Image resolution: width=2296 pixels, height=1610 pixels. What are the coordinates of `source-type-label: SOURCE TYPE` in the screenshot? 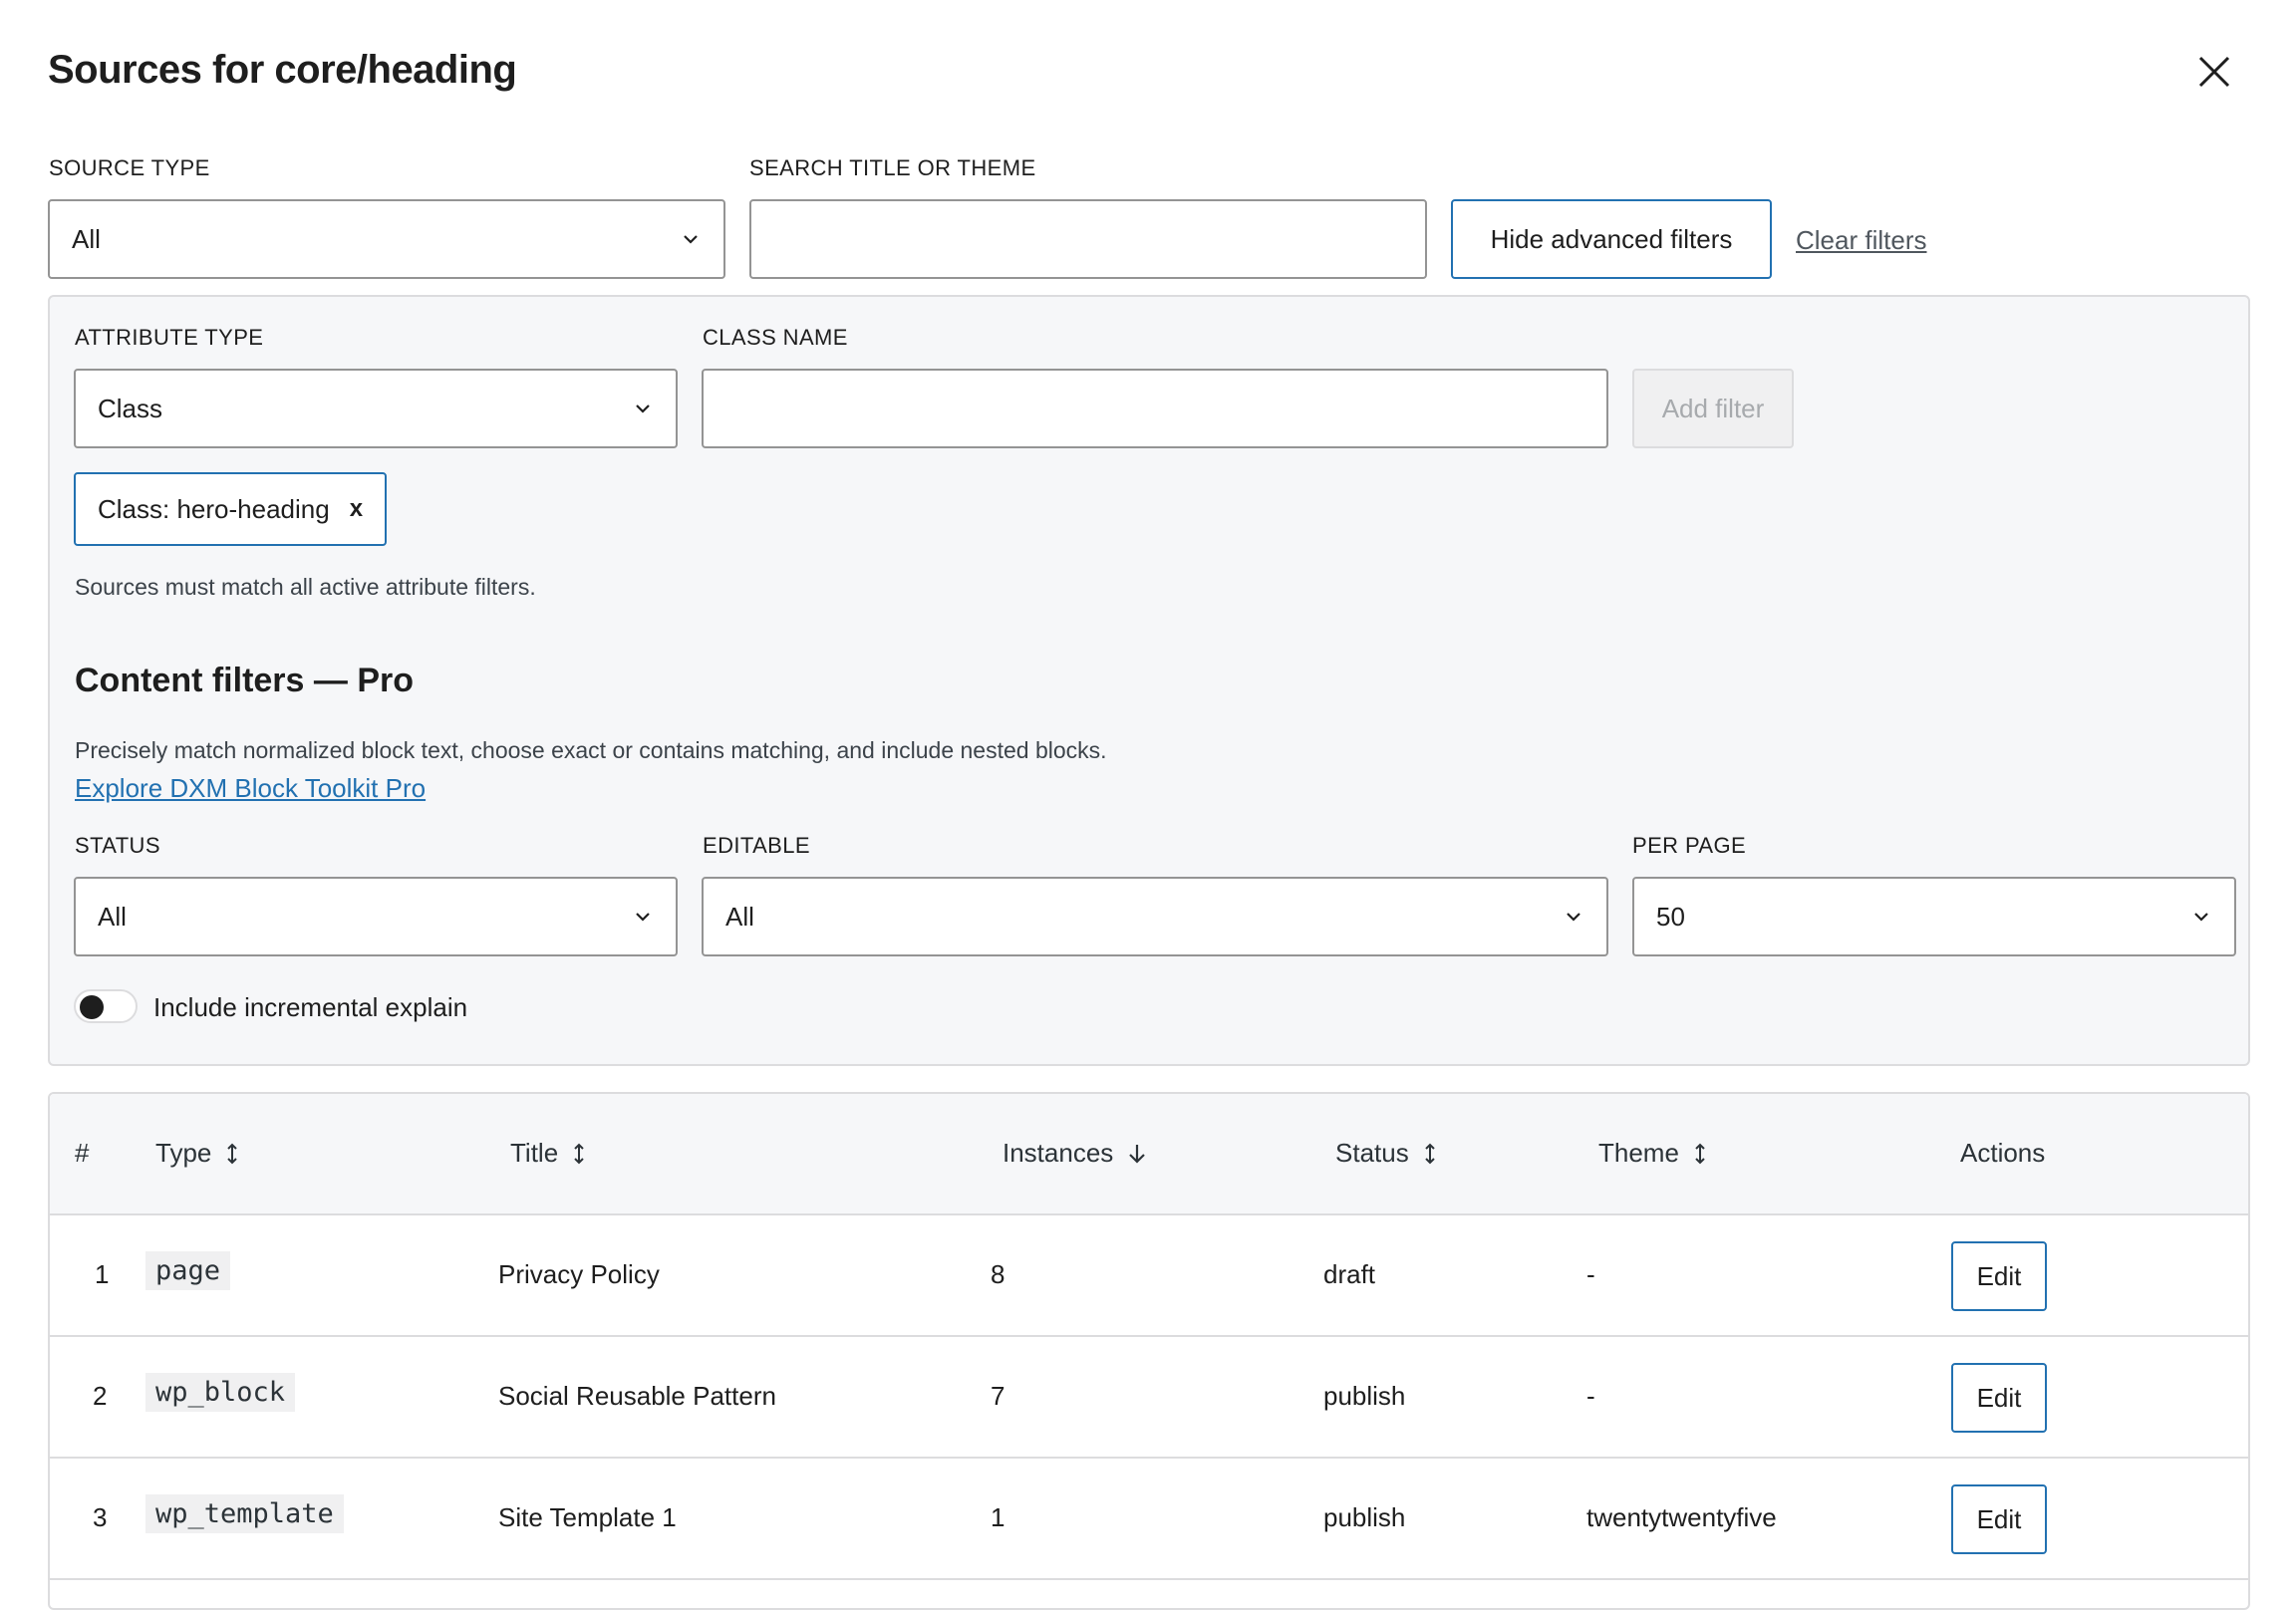 It's located at (129, 167).